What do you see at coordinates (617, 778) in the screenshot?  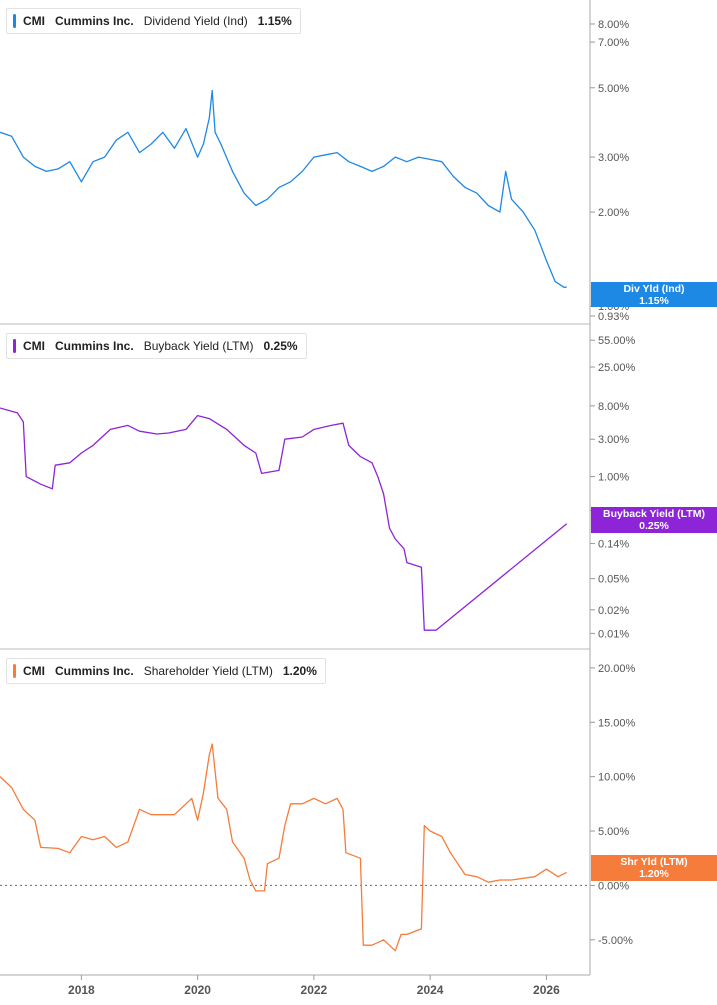 I see `y-tick-label: 10.00%` at bounding box center [617, 778].